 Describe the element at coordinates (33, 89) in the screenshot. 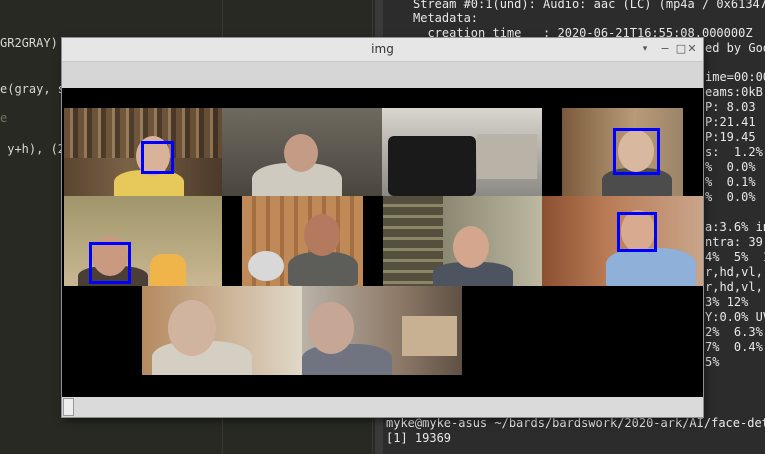

I see `code-line: e(gray, s` at that location.